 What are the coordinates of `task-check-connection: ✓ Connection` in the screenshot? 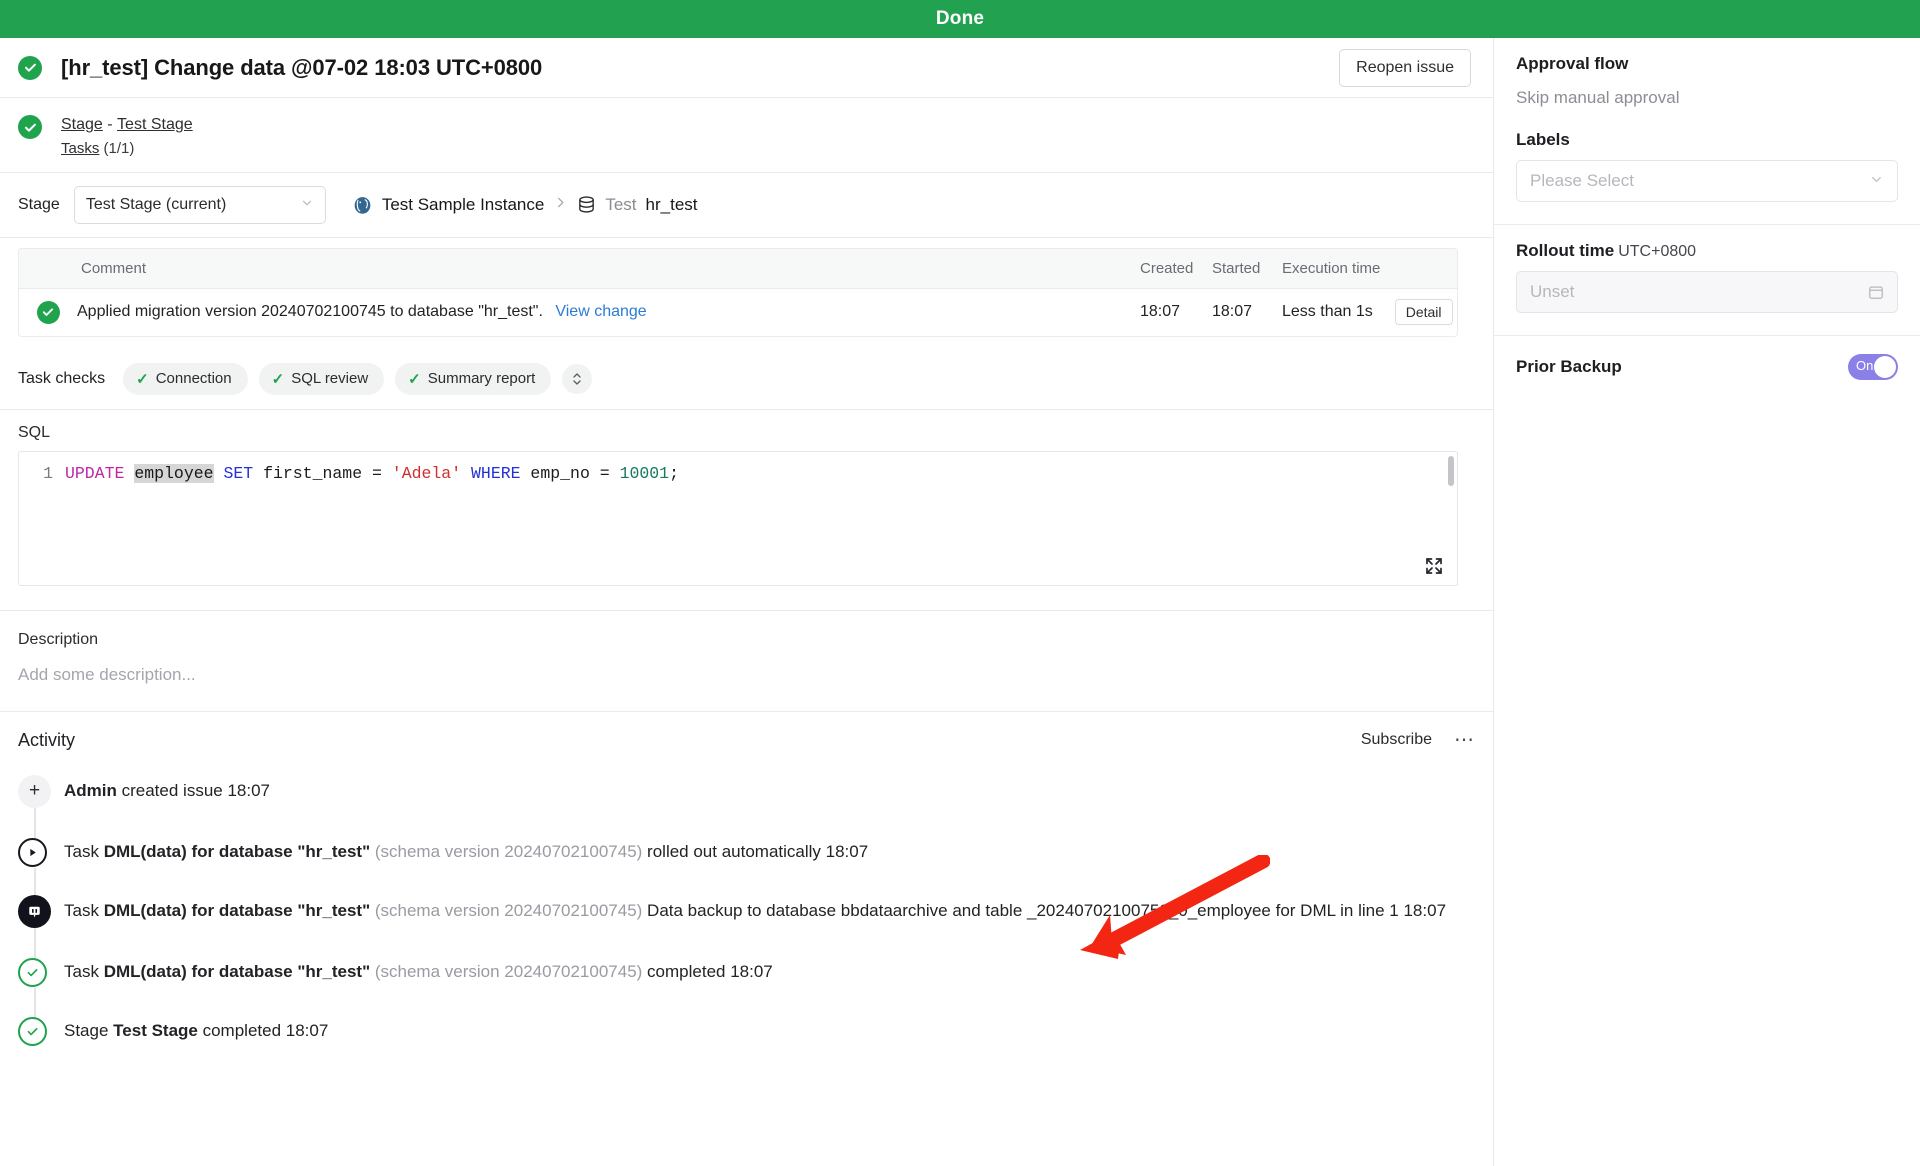 It's located at (185, 378).